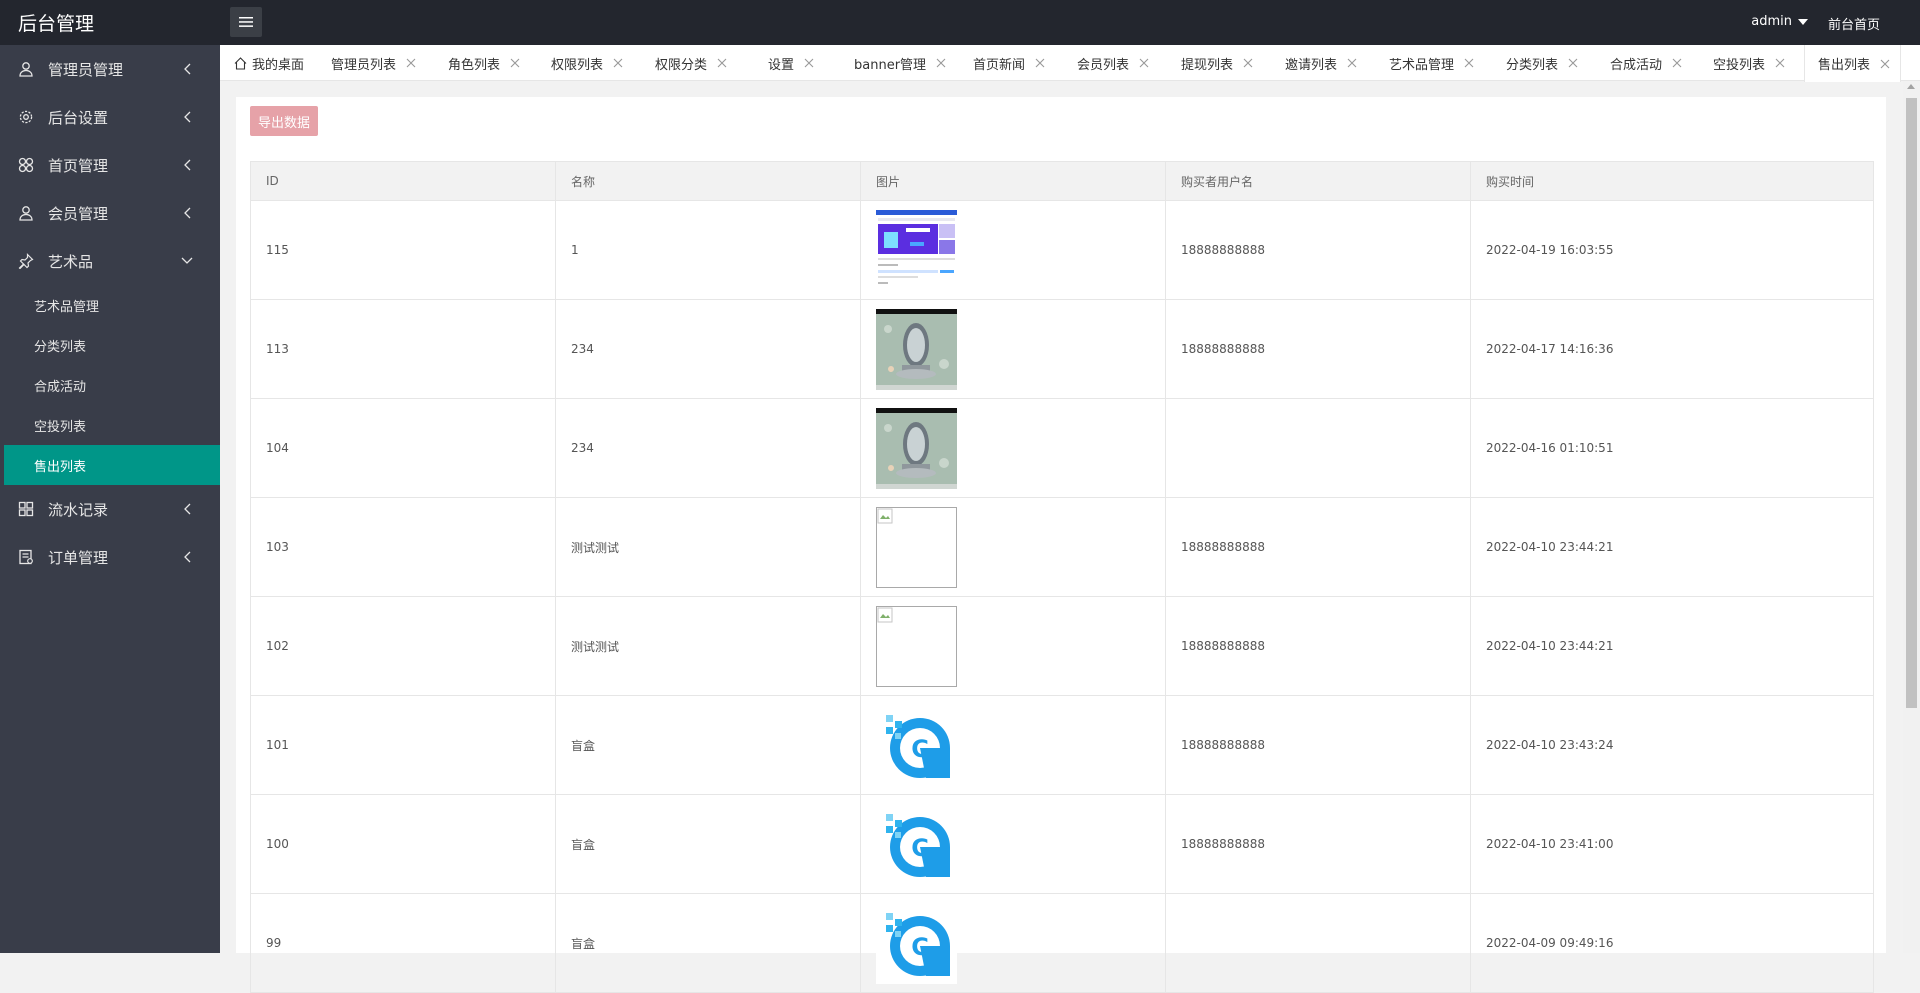  I want to click on tab-artwork-manage: 艺术品管理, so click(1431, 63).